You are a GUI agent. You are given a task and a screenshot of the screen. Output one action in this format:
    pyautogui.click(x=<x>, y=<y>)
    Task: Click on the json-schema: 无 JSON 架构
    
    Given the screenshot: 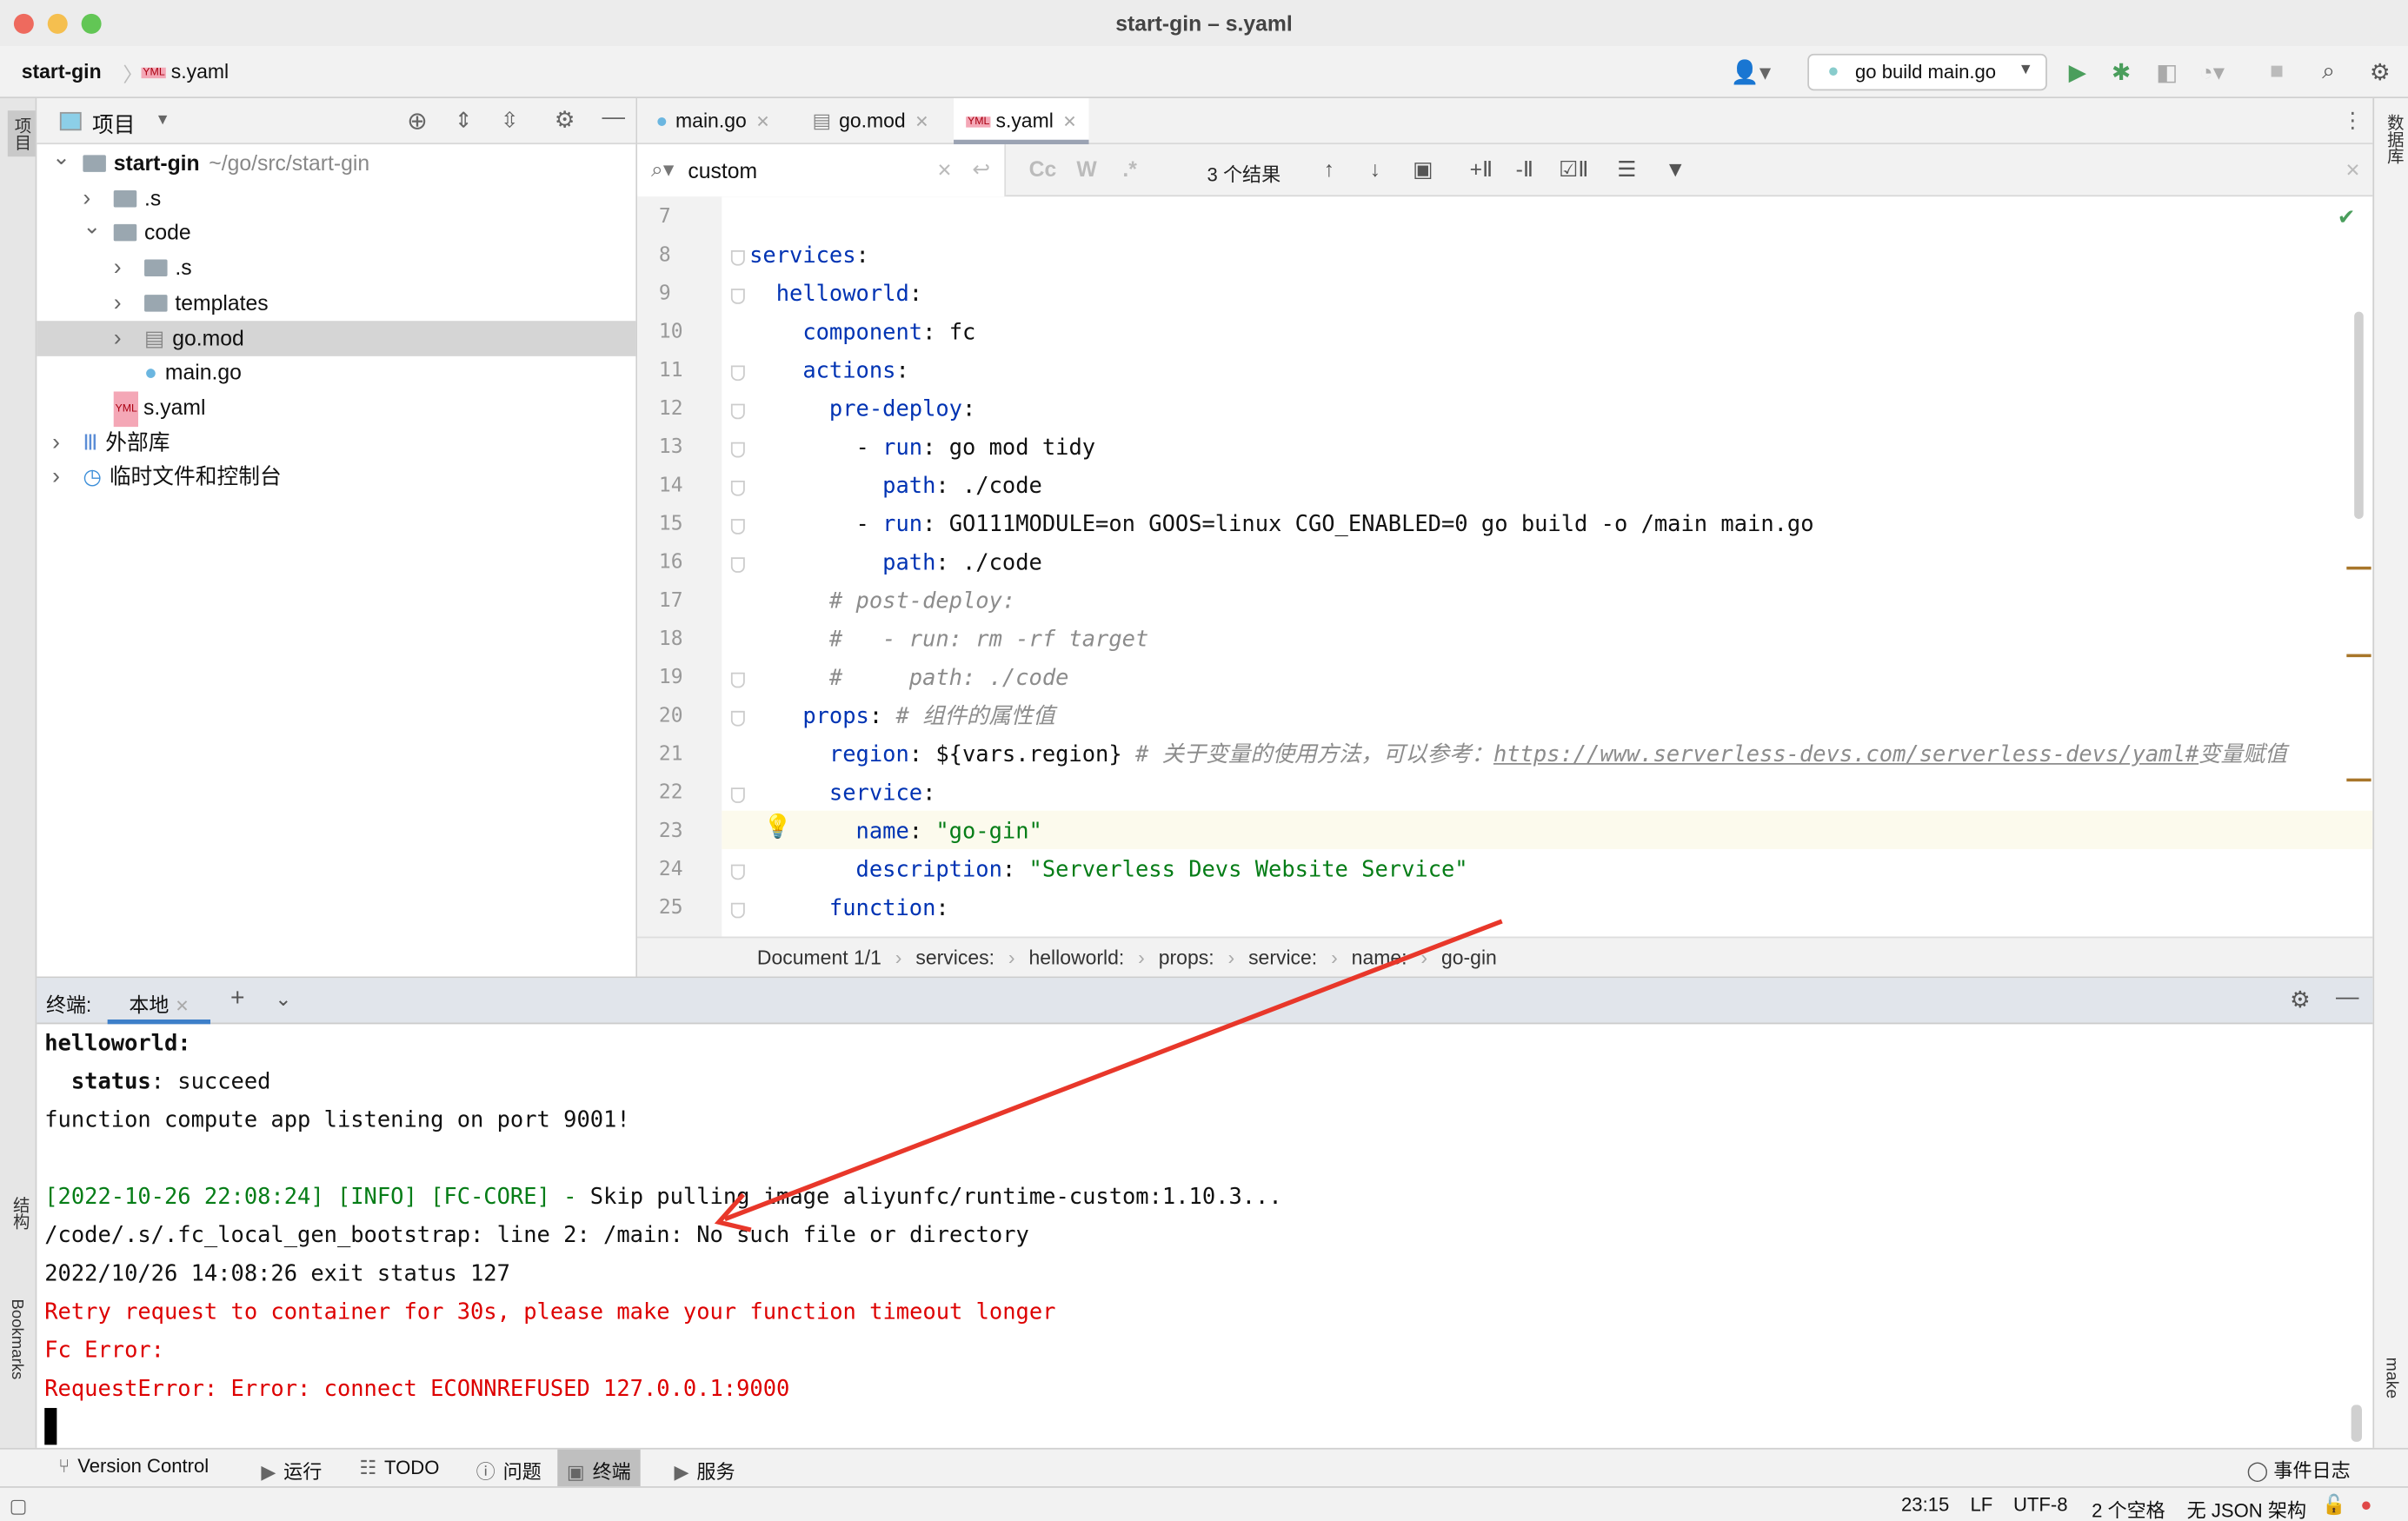 What is the action you would take?
    pyautogui.click(x=2247, y=1507)
    